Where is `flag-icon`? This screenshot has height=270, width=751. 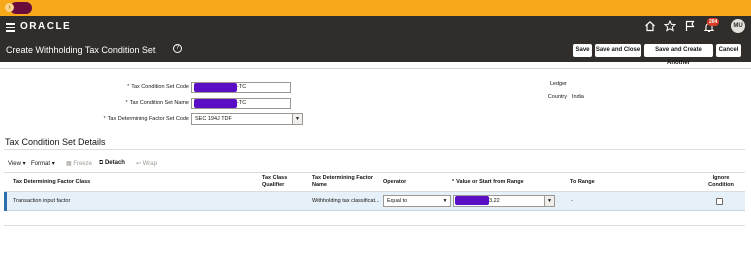 flag-icon is located at coordinates (690, 27).